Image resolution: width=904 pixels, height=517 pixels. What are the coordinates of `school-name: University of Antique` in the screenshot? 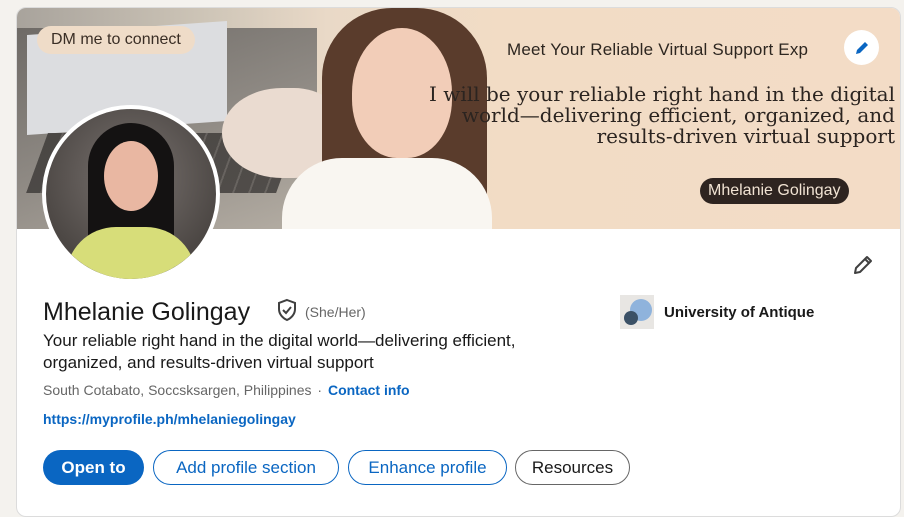 It's located at (739, 312).